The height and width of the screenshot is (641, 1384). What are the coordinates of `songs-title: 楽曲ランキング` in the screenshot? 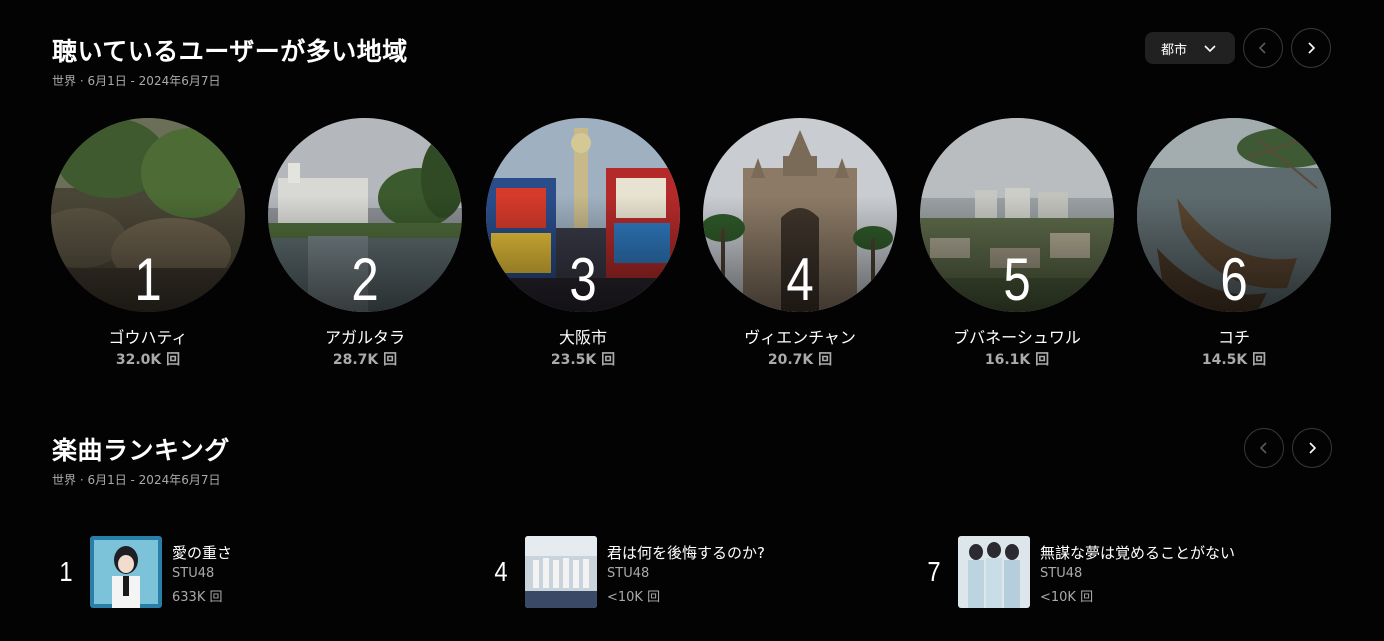 It's located at (141, 450).